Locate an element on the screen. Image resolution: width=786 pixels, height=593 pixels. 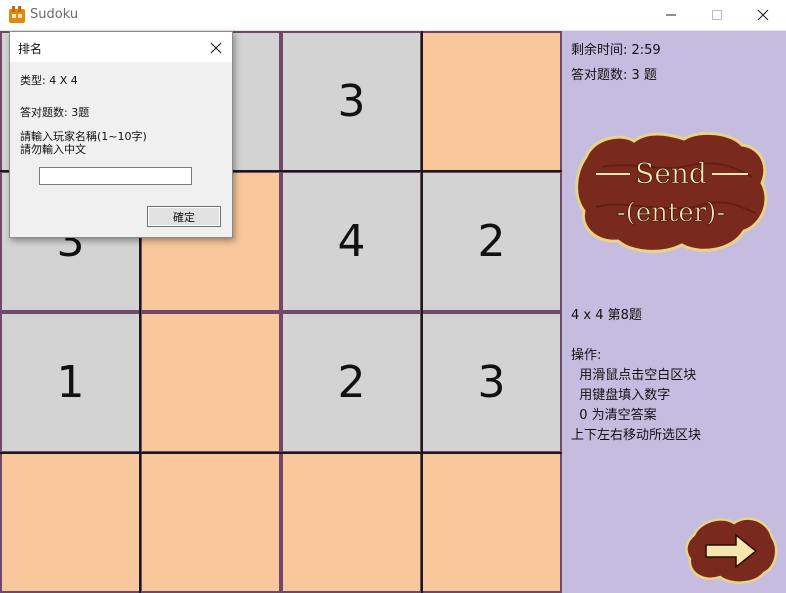
minimize-button is located at coordinates (671, 15).